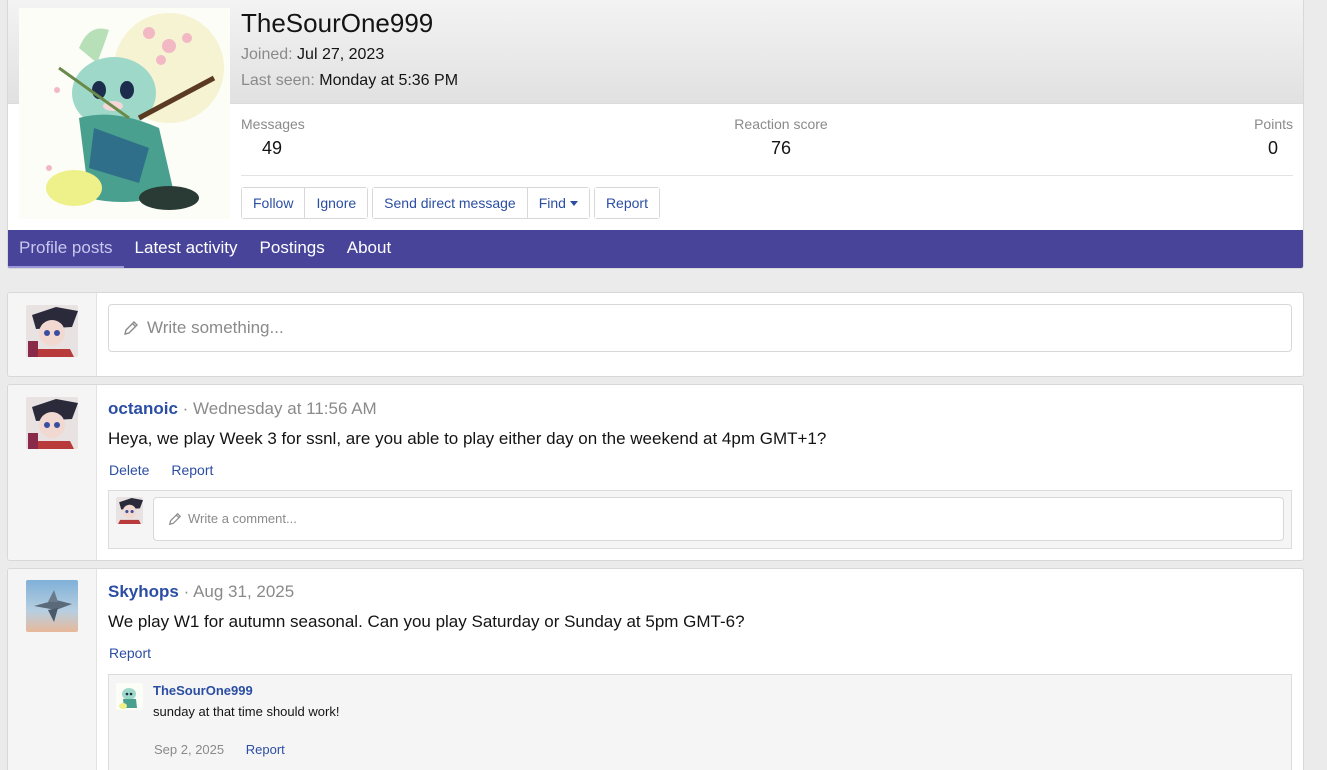 The height and width of the screenshot is (770, 1327). Describe the element at coordinates (337, 23) in the screenshot. I see `profile-username: TheSourOne999` at that location.